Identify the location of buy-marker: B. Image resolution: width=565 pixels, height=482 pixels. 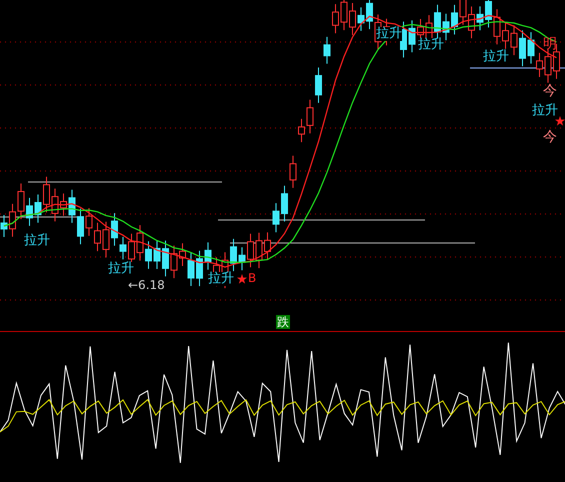
(252, 278).